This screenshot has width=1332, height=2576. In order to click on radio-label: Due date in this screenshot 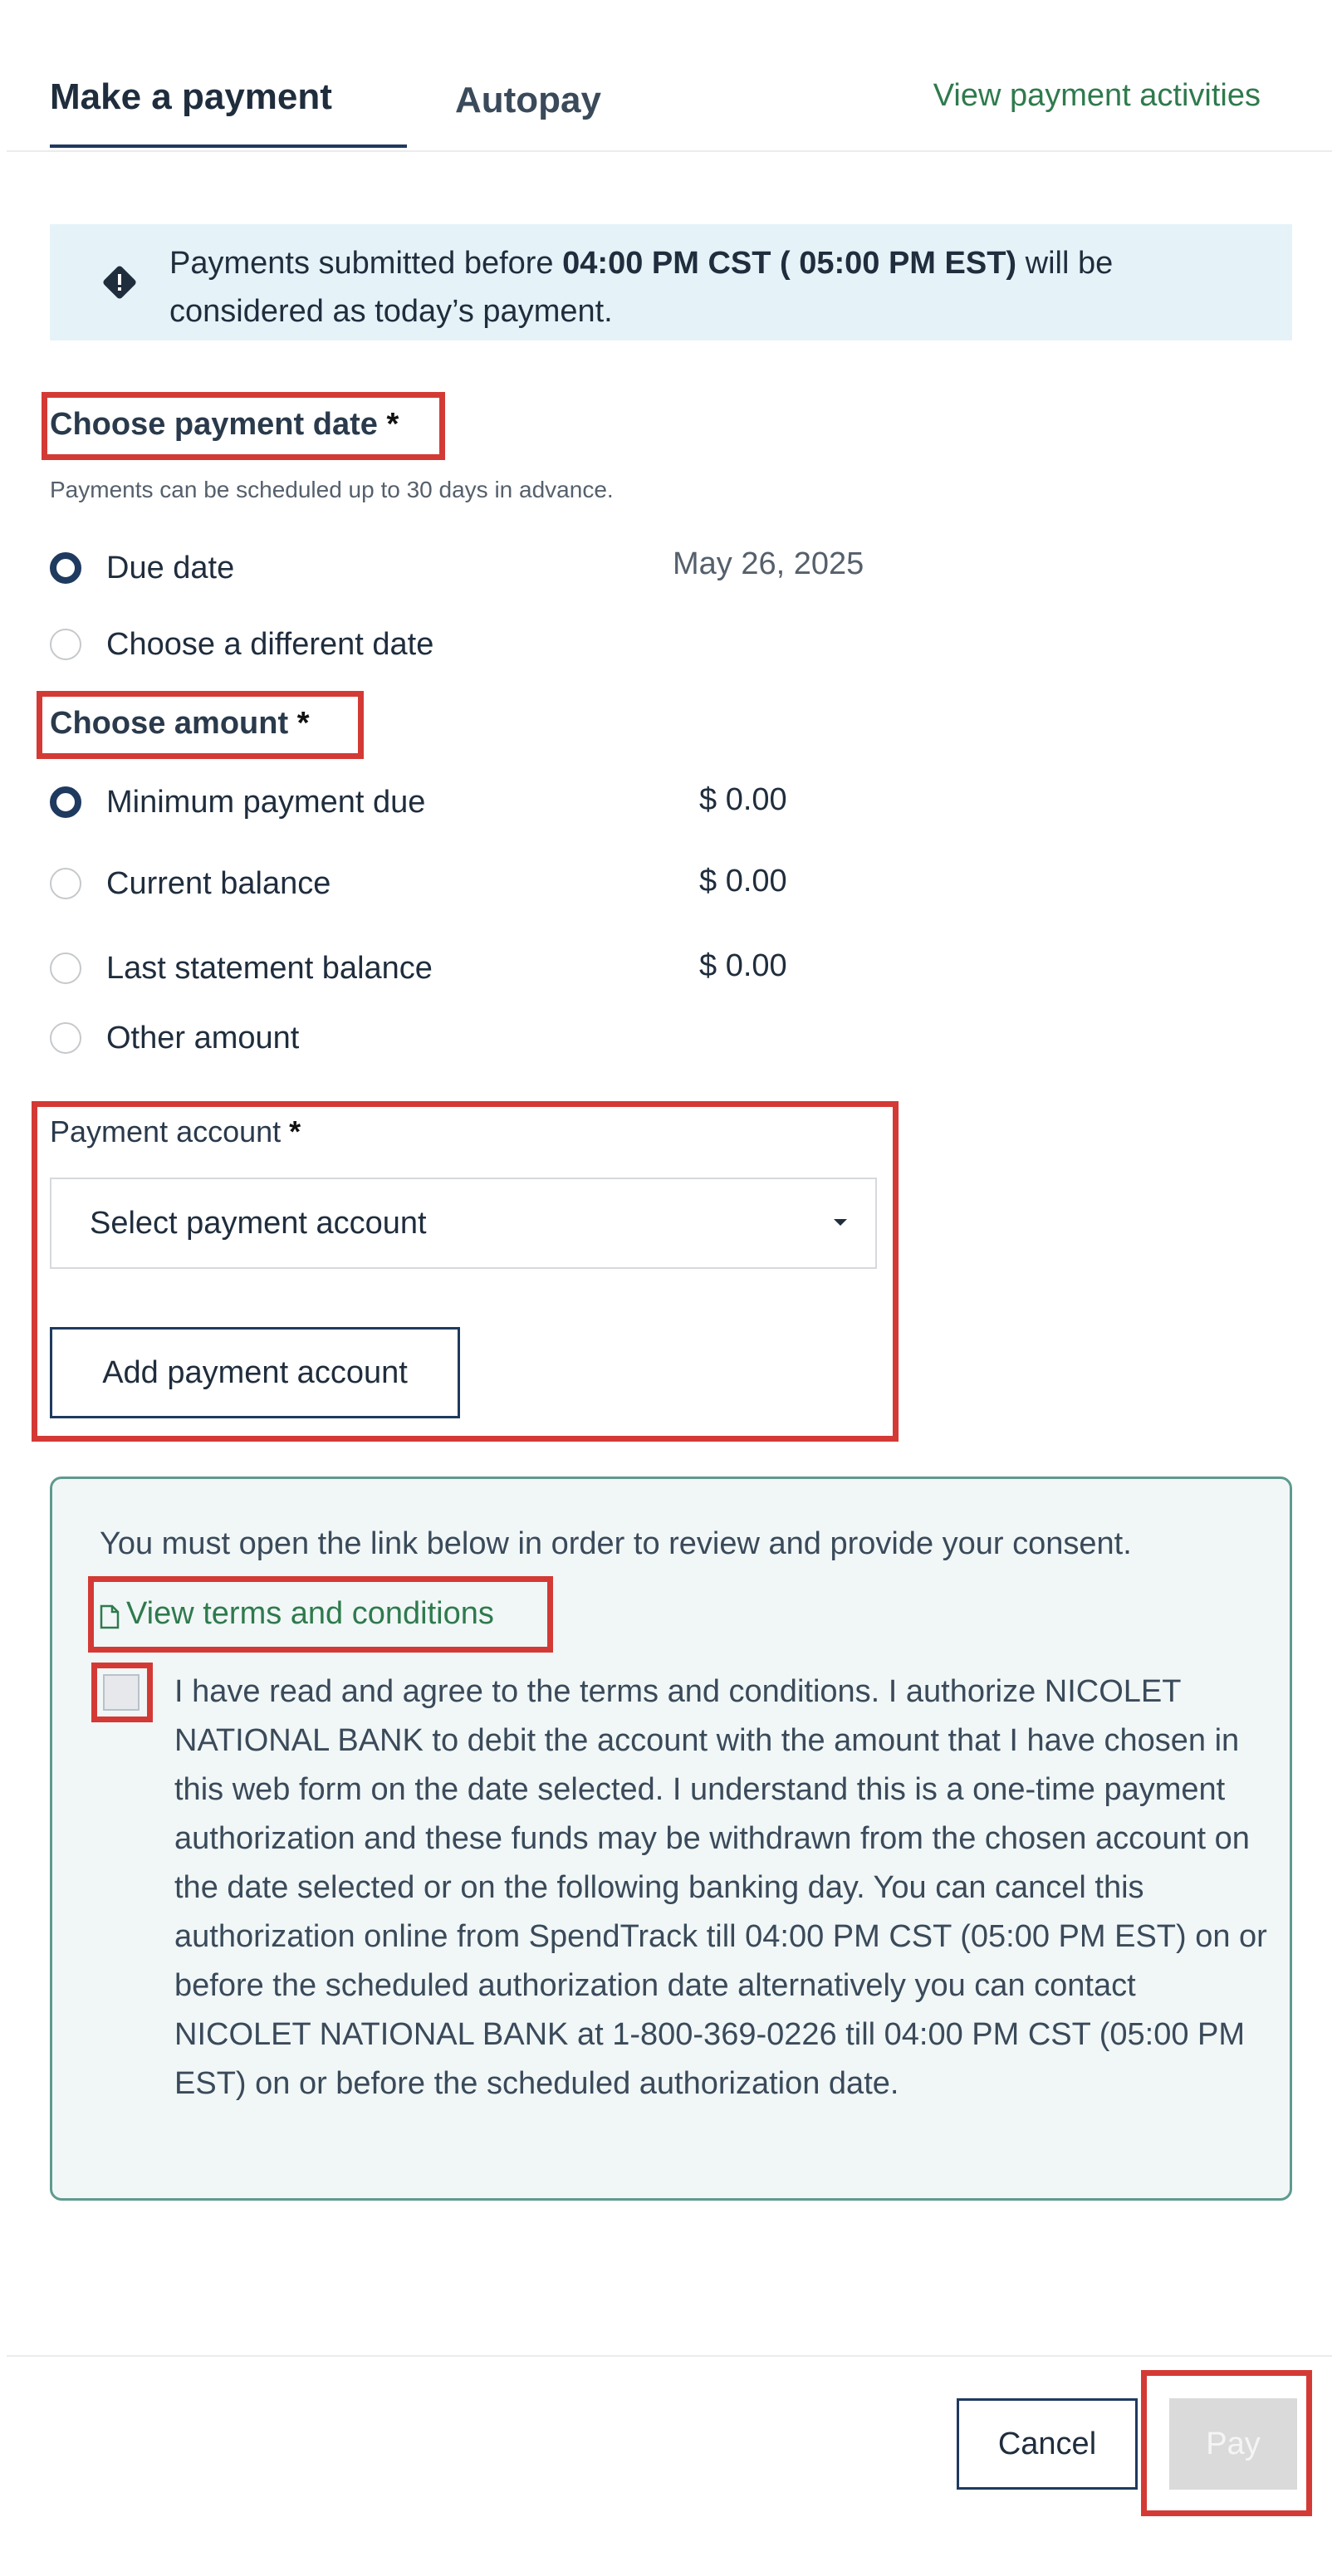, I will do `click(171, 568)`.